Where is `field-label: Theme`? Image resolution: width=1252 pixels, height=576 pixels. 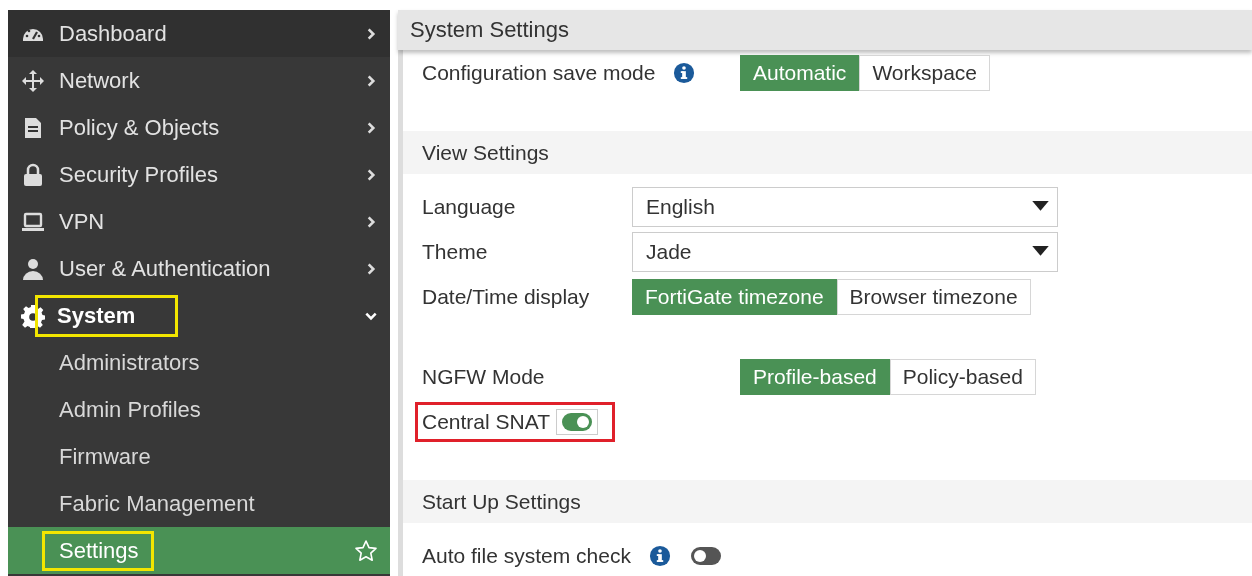
field-label: Theme is located at coordinates (455, 251).